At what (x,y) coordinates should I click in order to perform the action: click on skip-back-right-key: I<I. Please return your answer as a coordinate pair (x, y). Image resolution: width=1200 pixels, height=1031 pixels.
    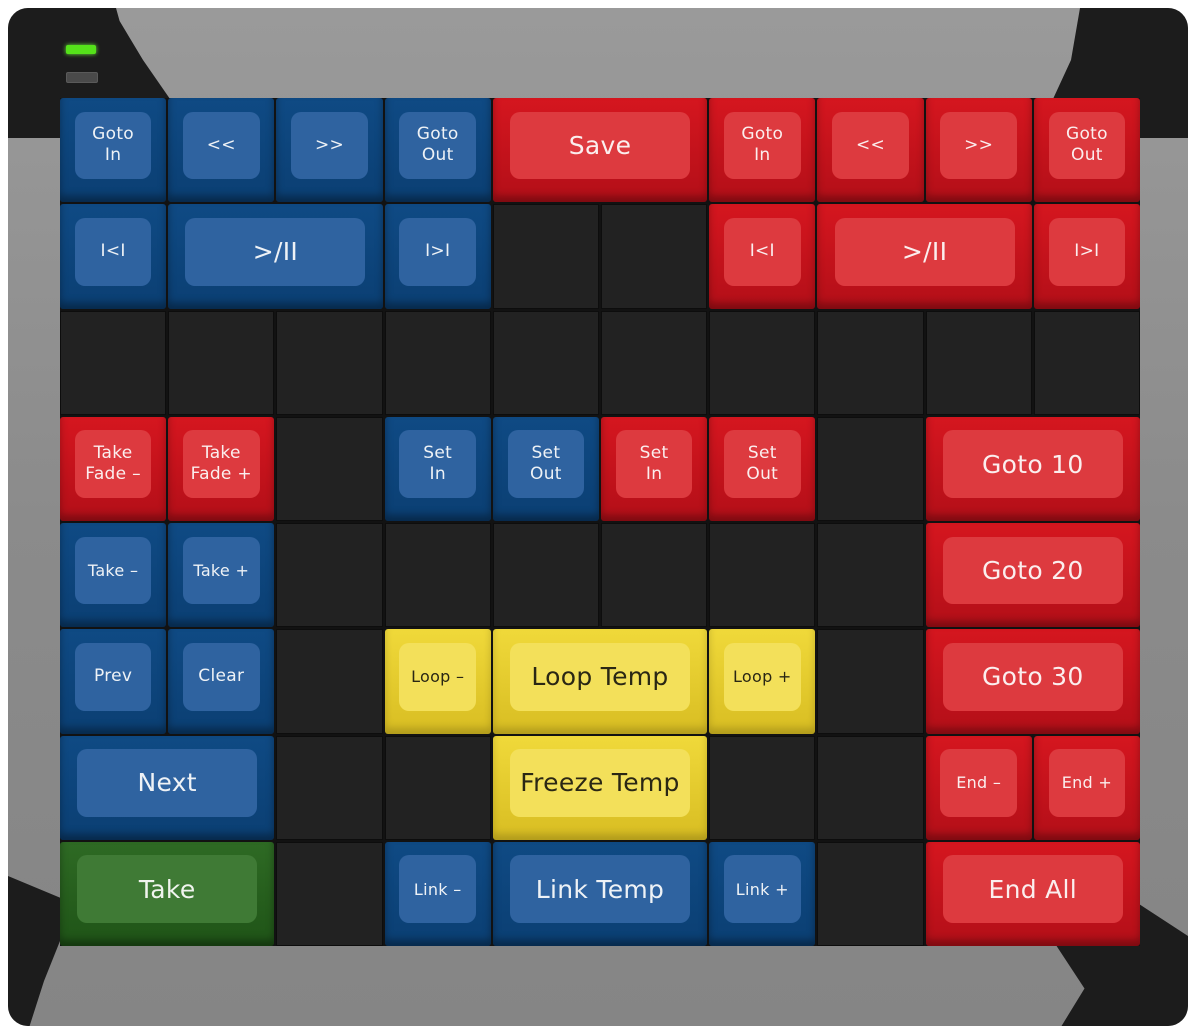
    Looking at the image, I should click on (762, 256).